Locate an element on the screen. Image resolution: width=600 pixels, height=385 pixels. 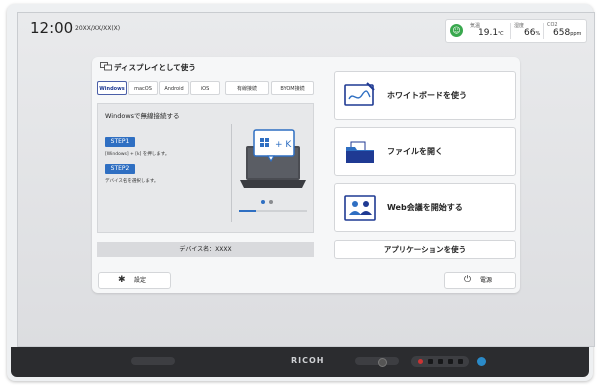
environment-panel: ☺ 気温 19.1℃ 湿度 66% CO2 658ppm is located at coordinates (516, 31).